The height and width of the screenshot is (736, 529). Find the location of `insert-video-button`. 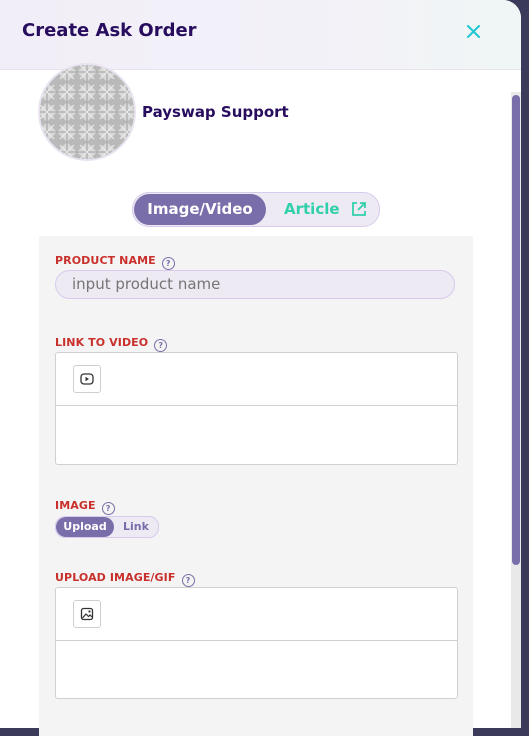

insert-video-button is located at coordinates (87, 379).